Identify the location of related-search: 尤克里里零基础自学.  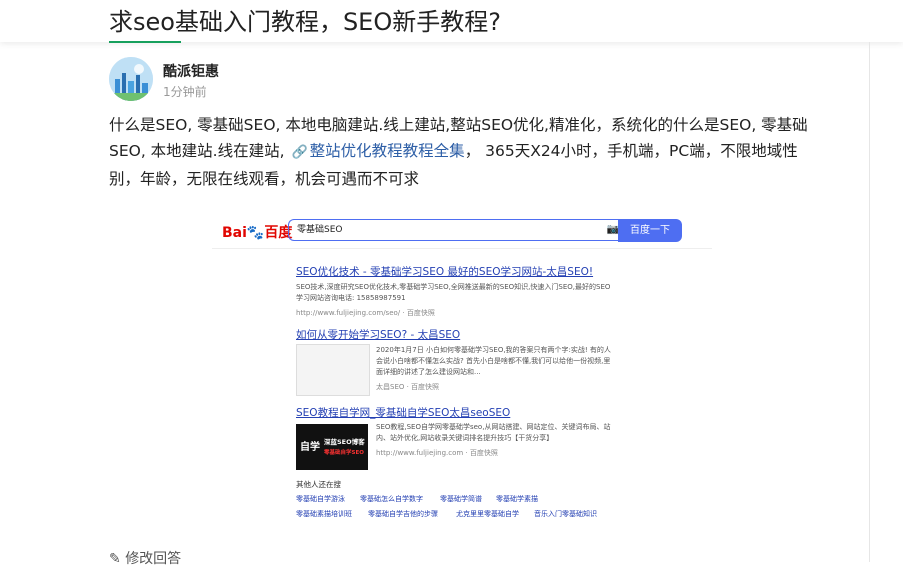
(487, 514).